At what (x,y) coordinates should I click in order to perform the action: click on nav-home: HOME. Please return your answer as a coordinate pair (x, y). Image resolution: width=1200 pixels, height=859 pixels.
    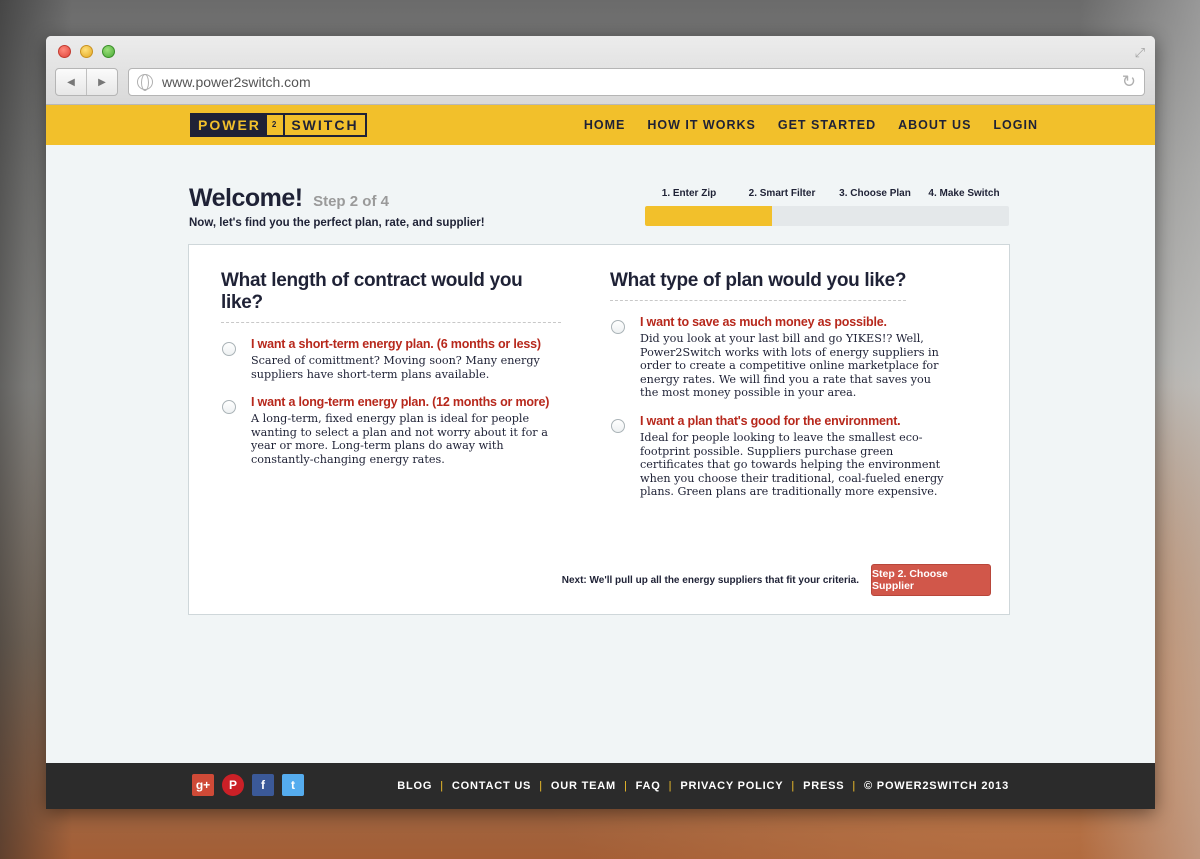
    Looking at the image, I should click on (605, 125).